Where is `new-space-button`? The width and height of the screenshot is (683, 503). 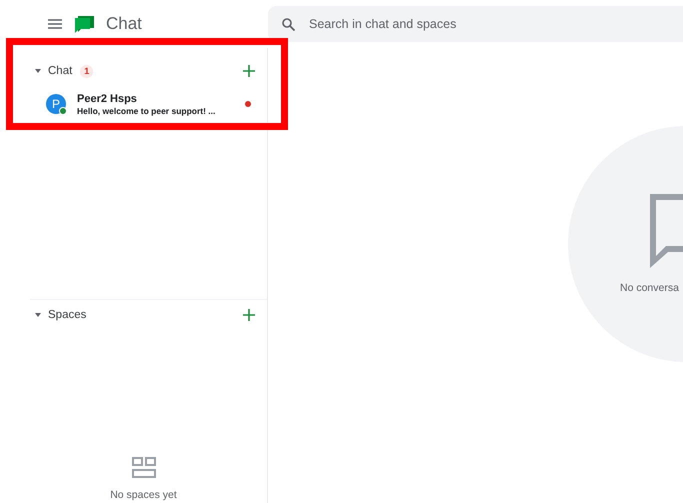
new-space-button is located at coordinates (249, 315).